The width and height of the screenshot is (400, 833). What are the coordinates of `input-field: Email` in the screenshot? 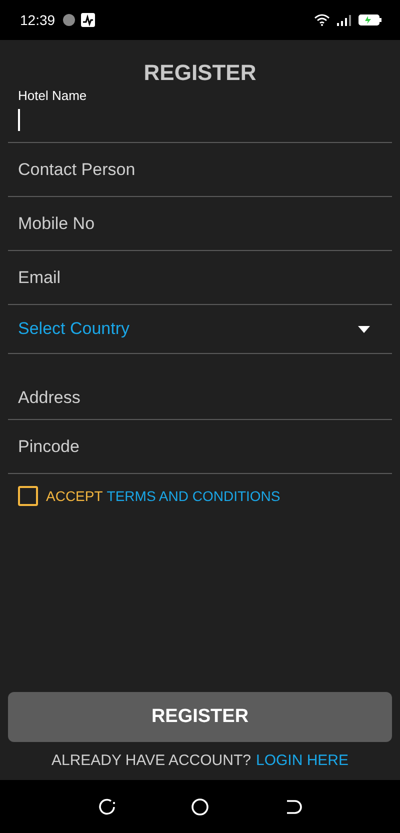 It's located at (200, 278).